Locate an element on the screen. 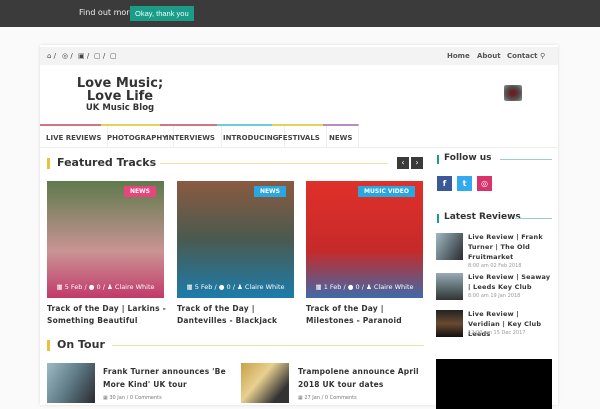  latest-reviews-heading: Latest Reviews is located at coordinates (482, 217).